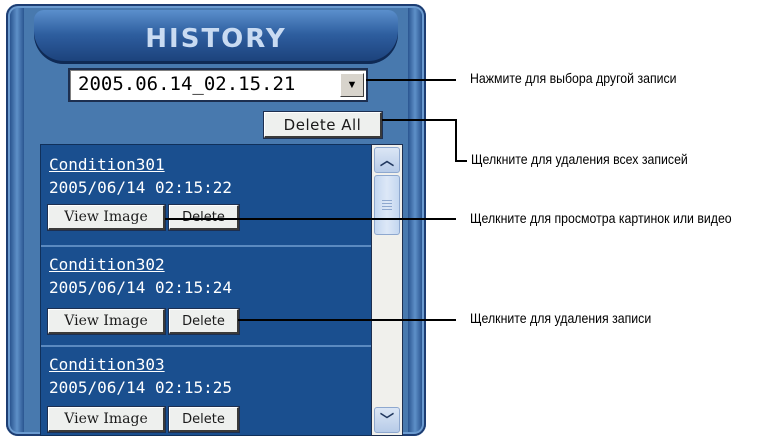 Image resolution: width=780 pixels, height=441 pixels. I want to click on record-timestamp: 2005/06/14 02:15:22, so click(141, 187).